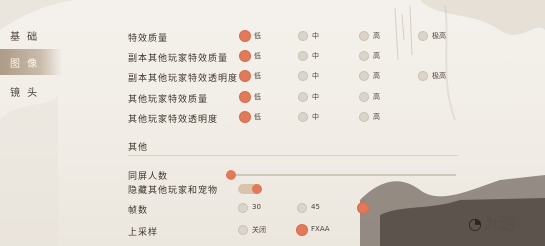 This screenshot has height=246, width=545. I want to click on setting-row-player-effect-quality: 其他玩家特效质量 低 中 高, so click(272, 98).